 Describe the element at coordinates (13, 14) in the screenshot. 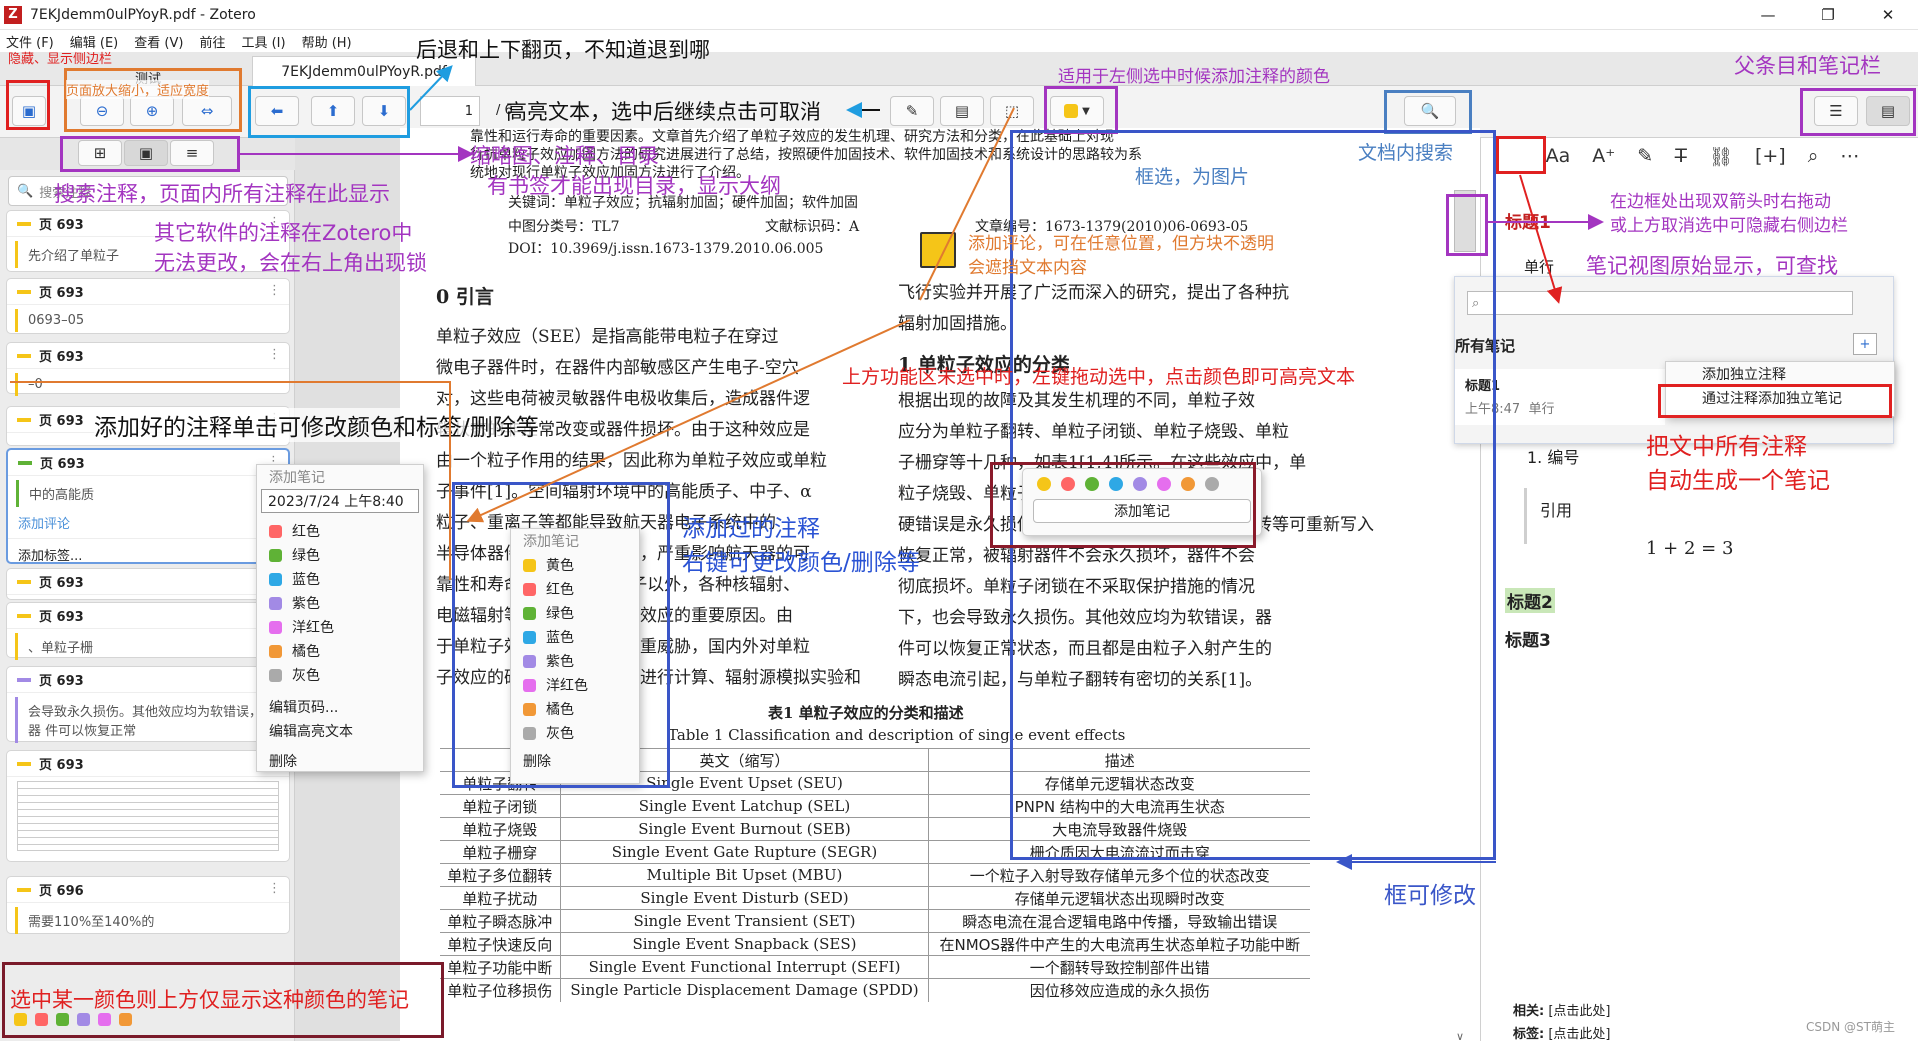

I see `zotero-logo-icon: Z` at that location.